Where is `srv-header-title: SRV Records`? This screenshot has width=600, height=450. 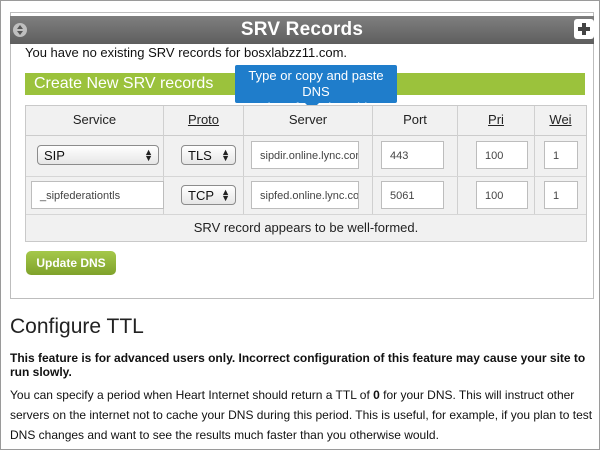 srv-header-title: SRV Records is located at coordinates (302, 29).